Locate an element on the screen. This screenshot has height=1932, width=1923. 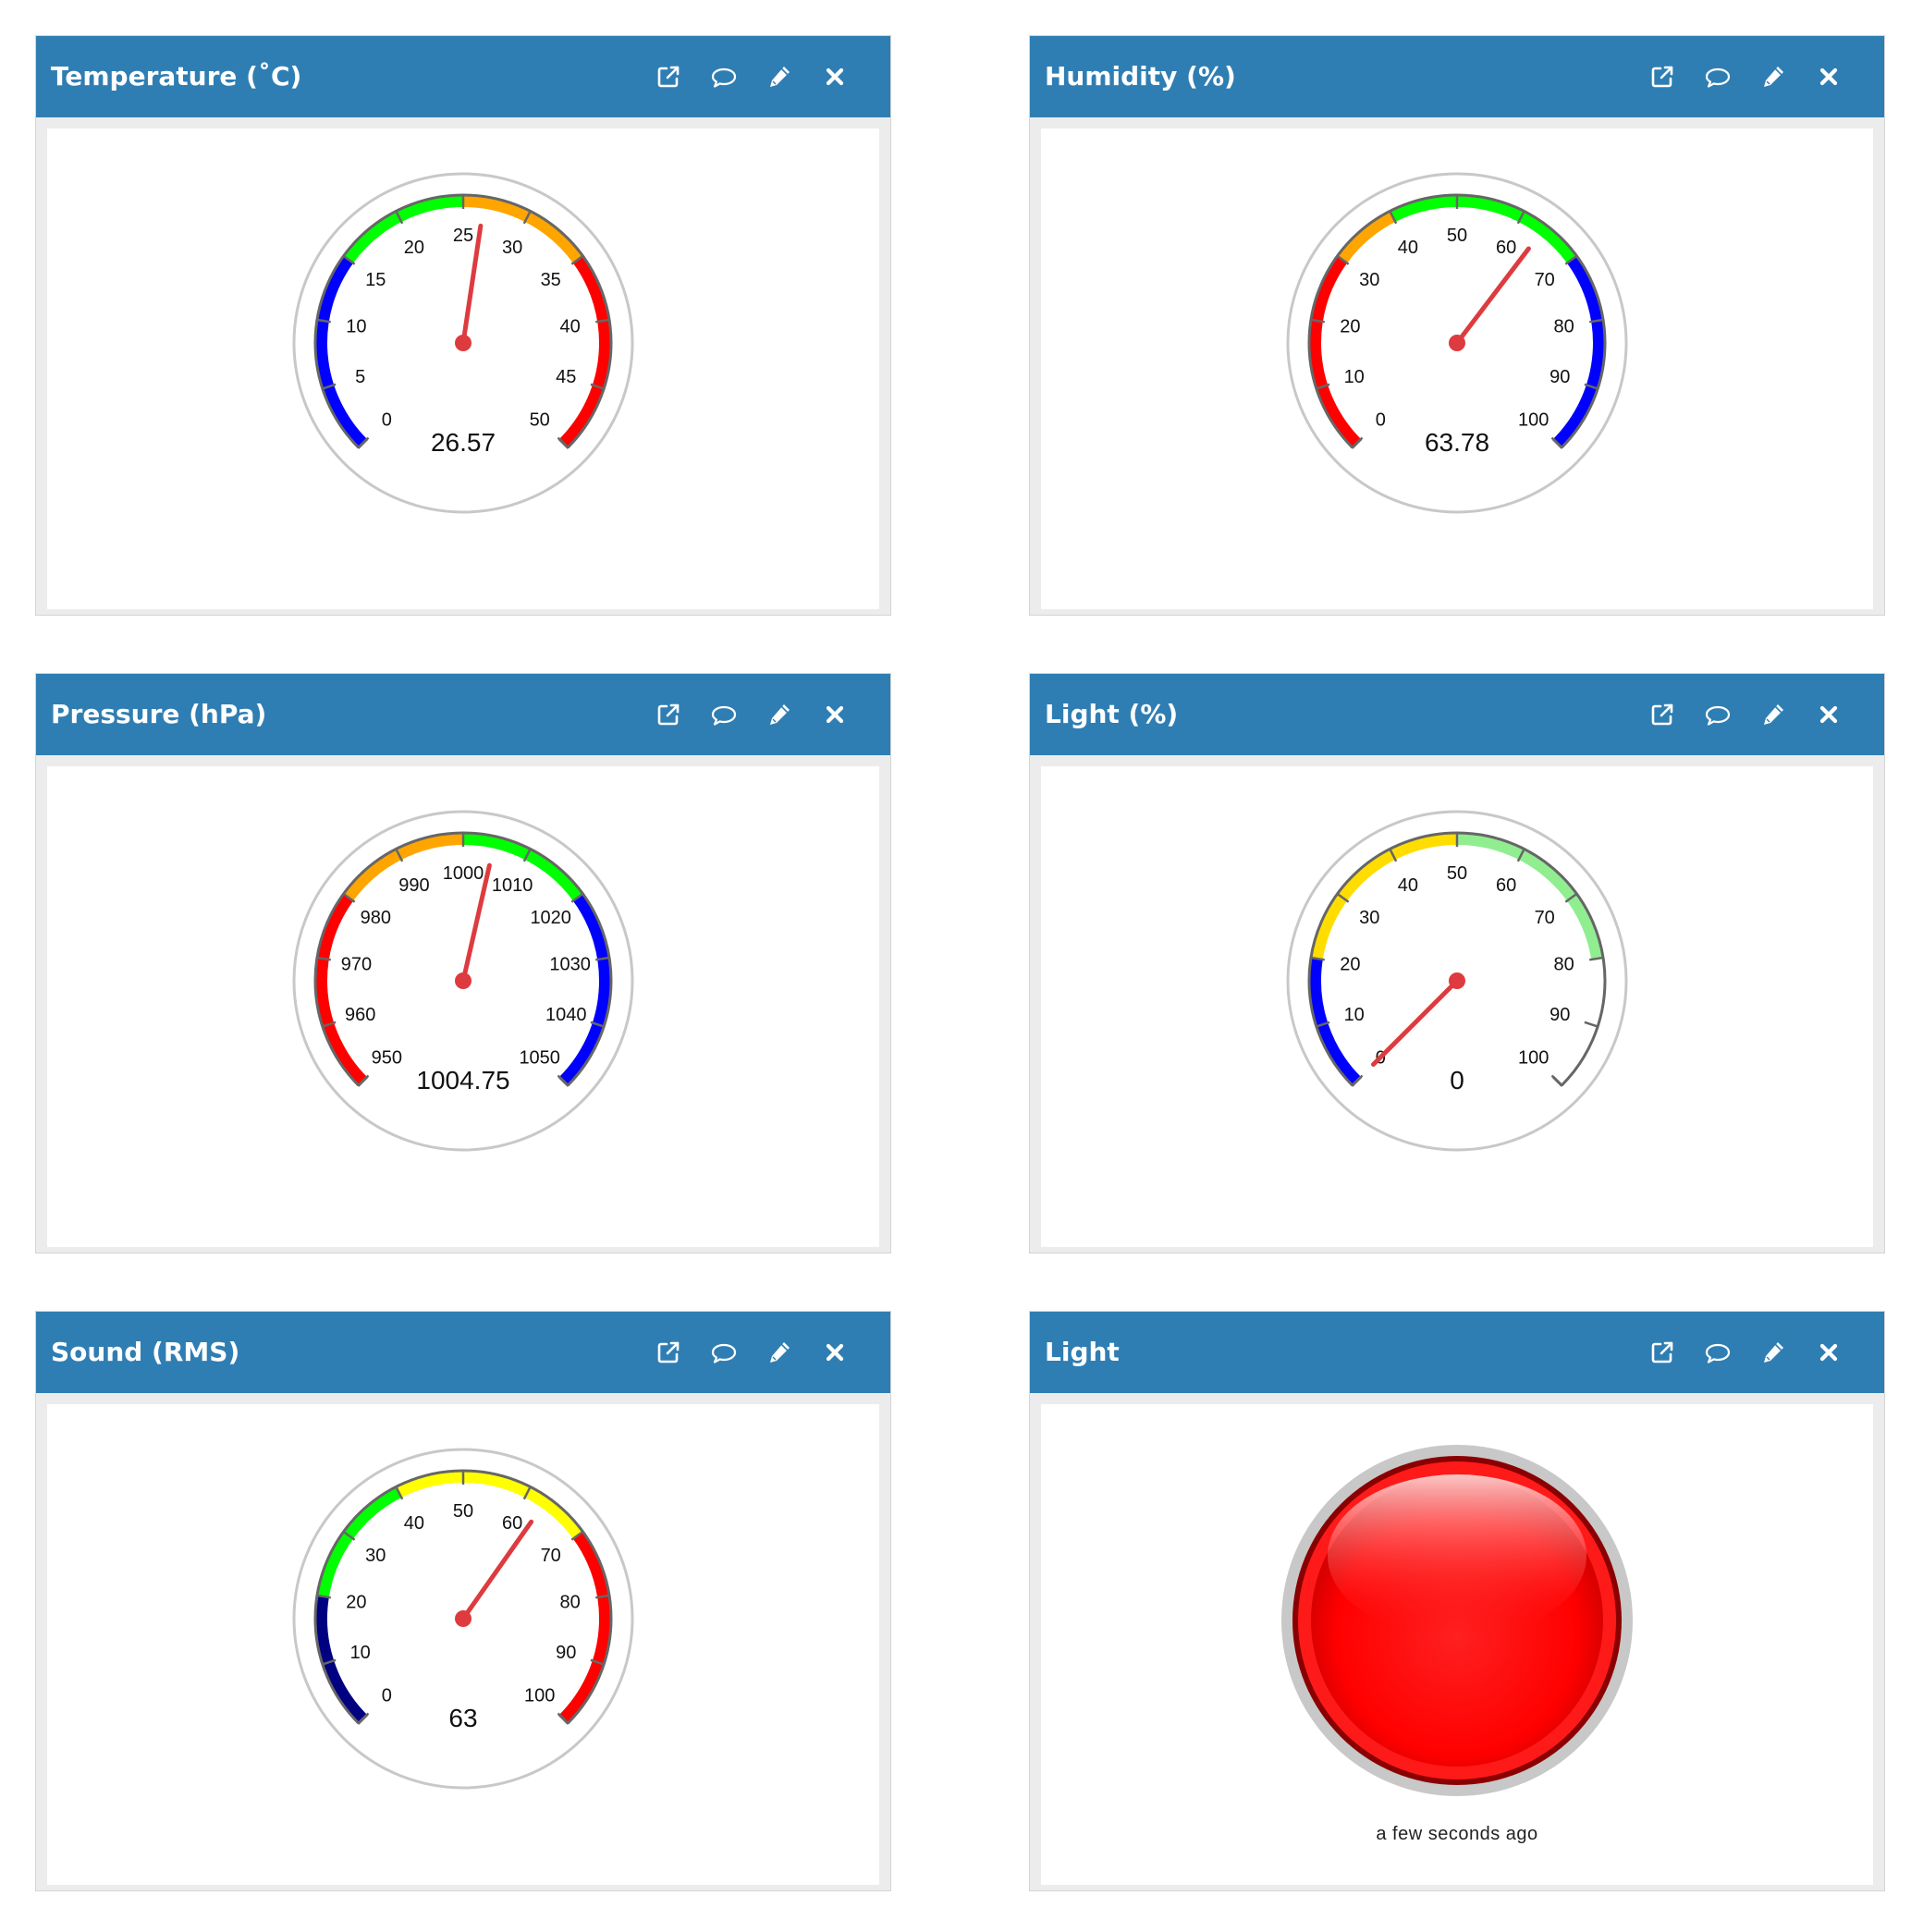
gauge-tick-label: 1010 is located at coordinates (512, 885).